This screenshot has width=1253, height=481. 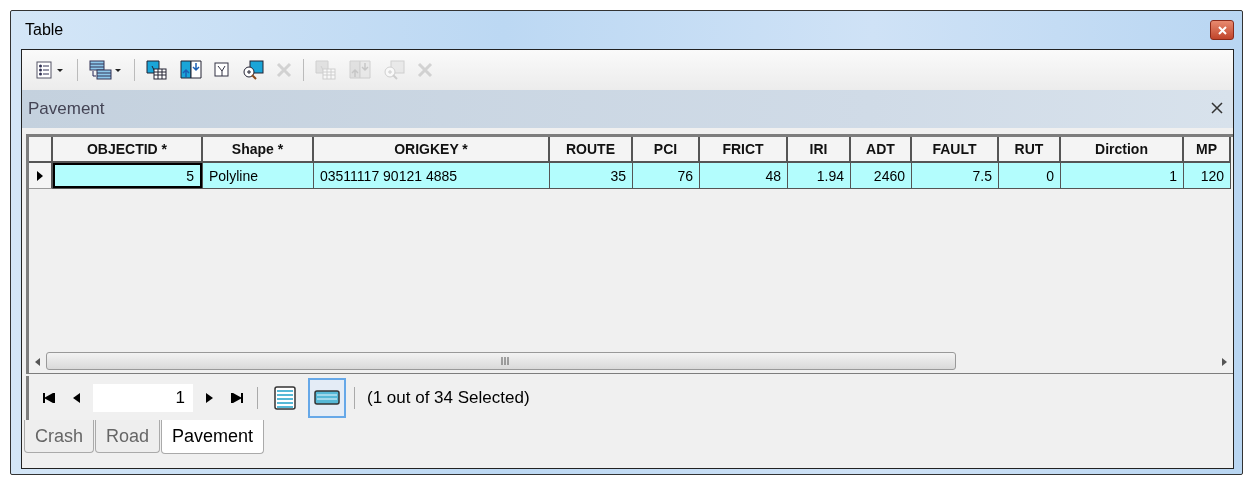 I want to click on column-header: FRICT, so click(x=744, y=150).